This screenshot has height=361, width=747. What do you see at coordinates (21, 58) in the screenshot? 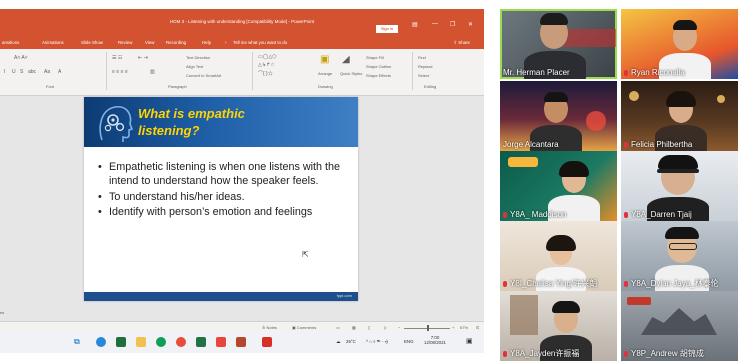
I see `font-size-icon: A˄ A˅` at bounding box center [21, 58].